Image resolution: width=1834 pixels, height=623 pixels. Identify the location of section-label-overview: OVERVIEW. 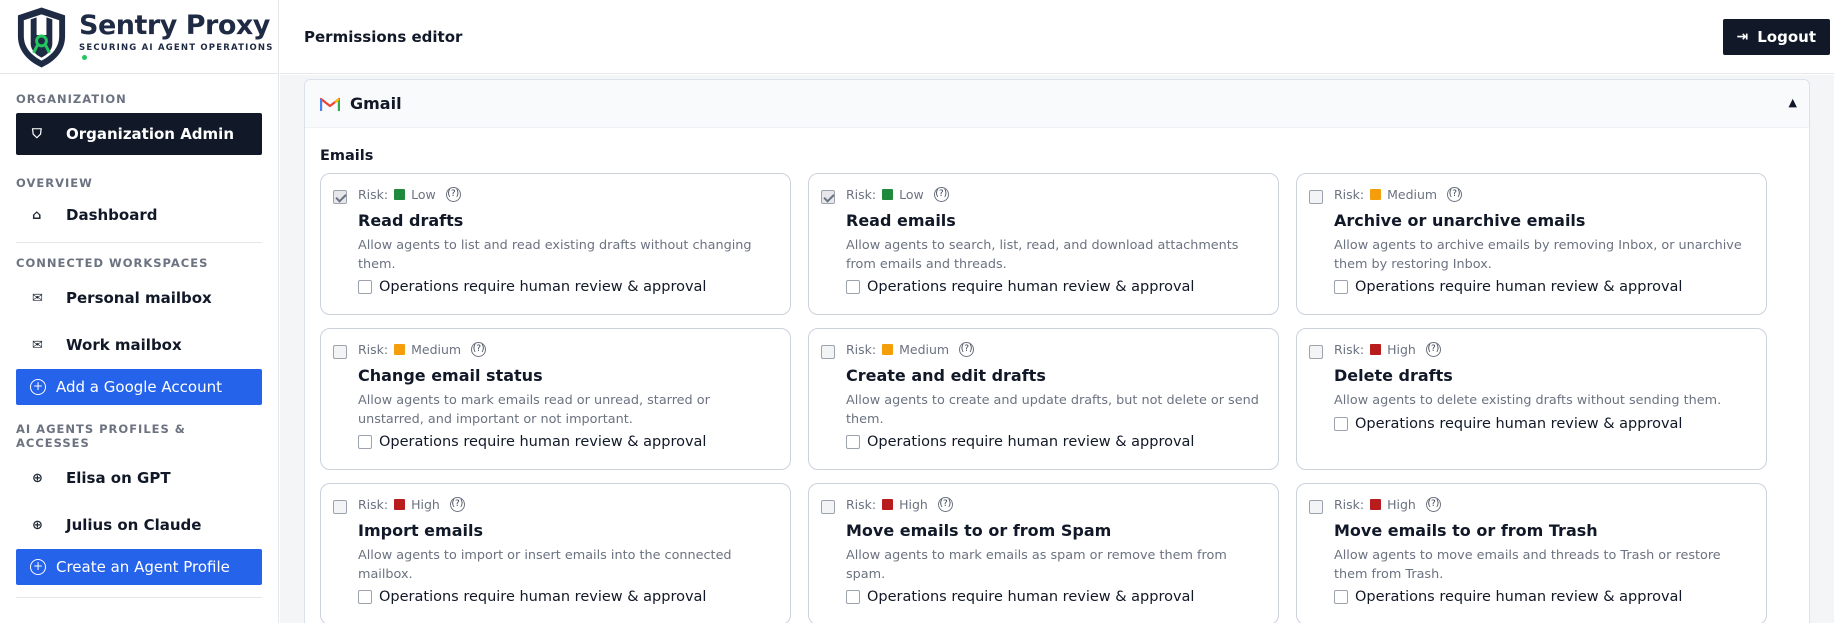
(54, 183).